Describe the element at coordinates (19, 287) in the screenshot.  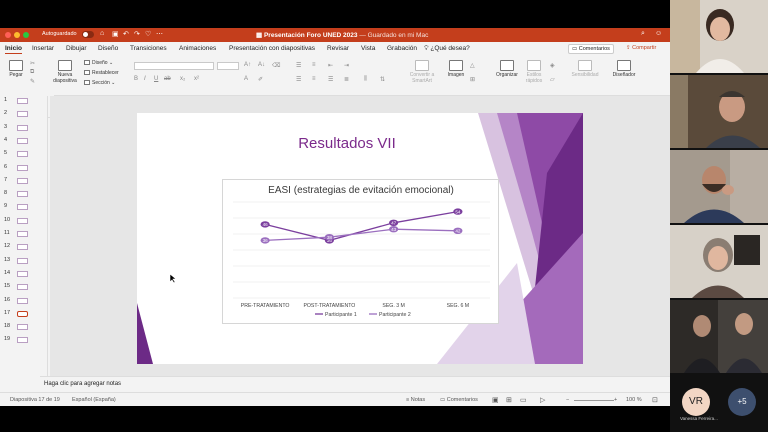
I see `slide-thumbnail: 15` at that location.